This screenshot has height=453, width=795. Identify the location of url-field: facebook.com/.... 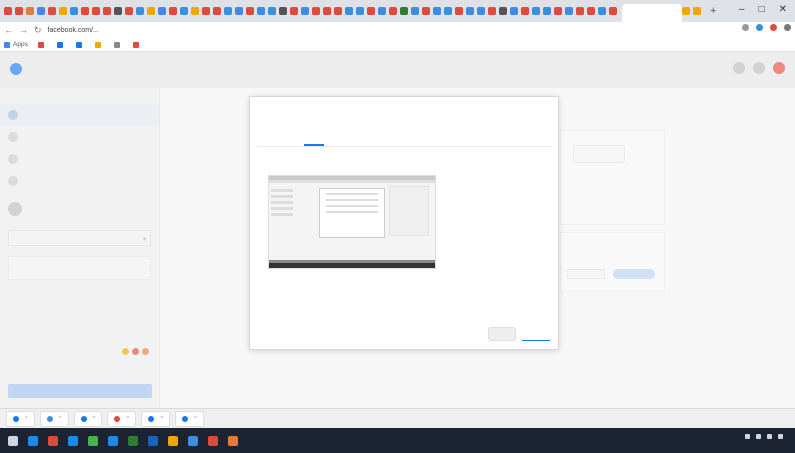
(73, 30).